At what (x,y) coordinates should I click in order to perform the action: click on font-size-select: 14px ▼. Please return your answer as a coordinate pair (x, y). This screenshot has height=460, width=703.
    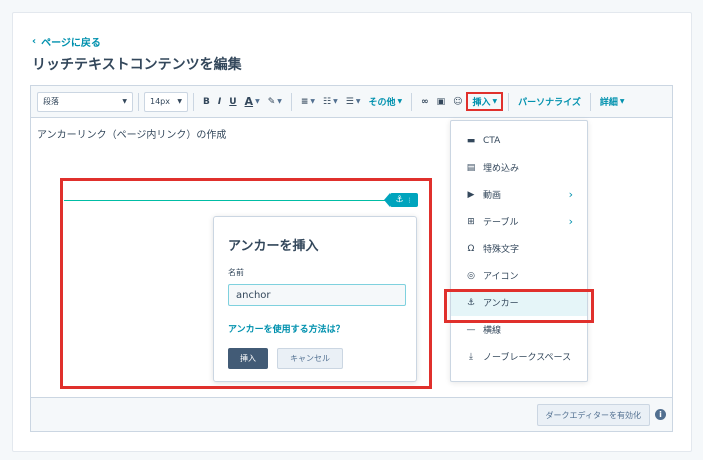
    Looking at the image, I should click on (166, 101).